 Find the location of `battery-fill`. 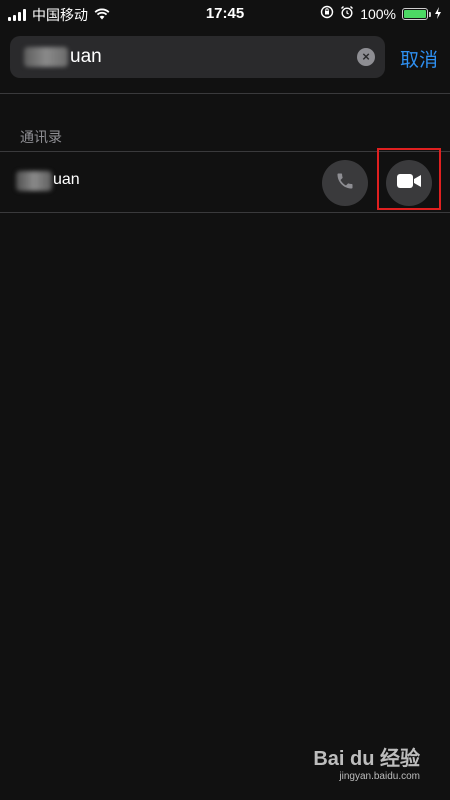

battery-fill is located at coordinates (415, 13).